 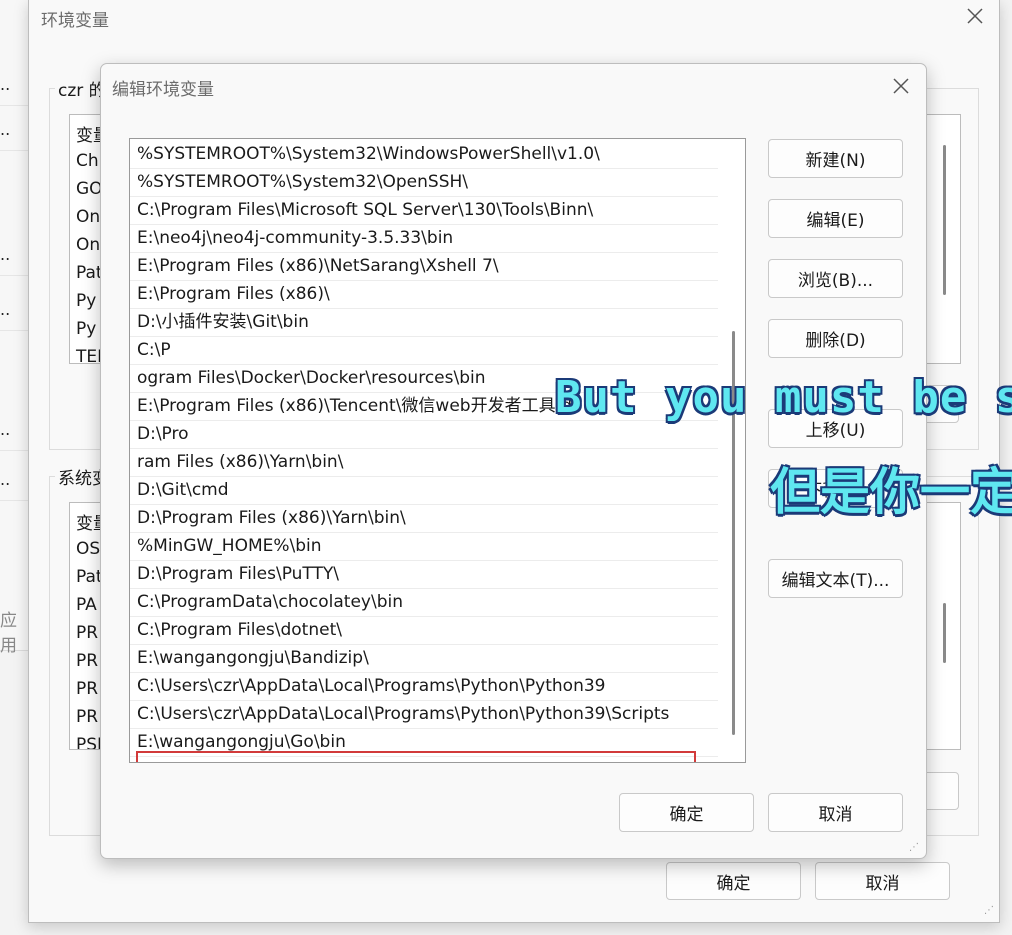 What do you see at coordinates (75, 21) in the screenshot?
I see `dialog-title: 环境变量` at bounding box center [75, 21].